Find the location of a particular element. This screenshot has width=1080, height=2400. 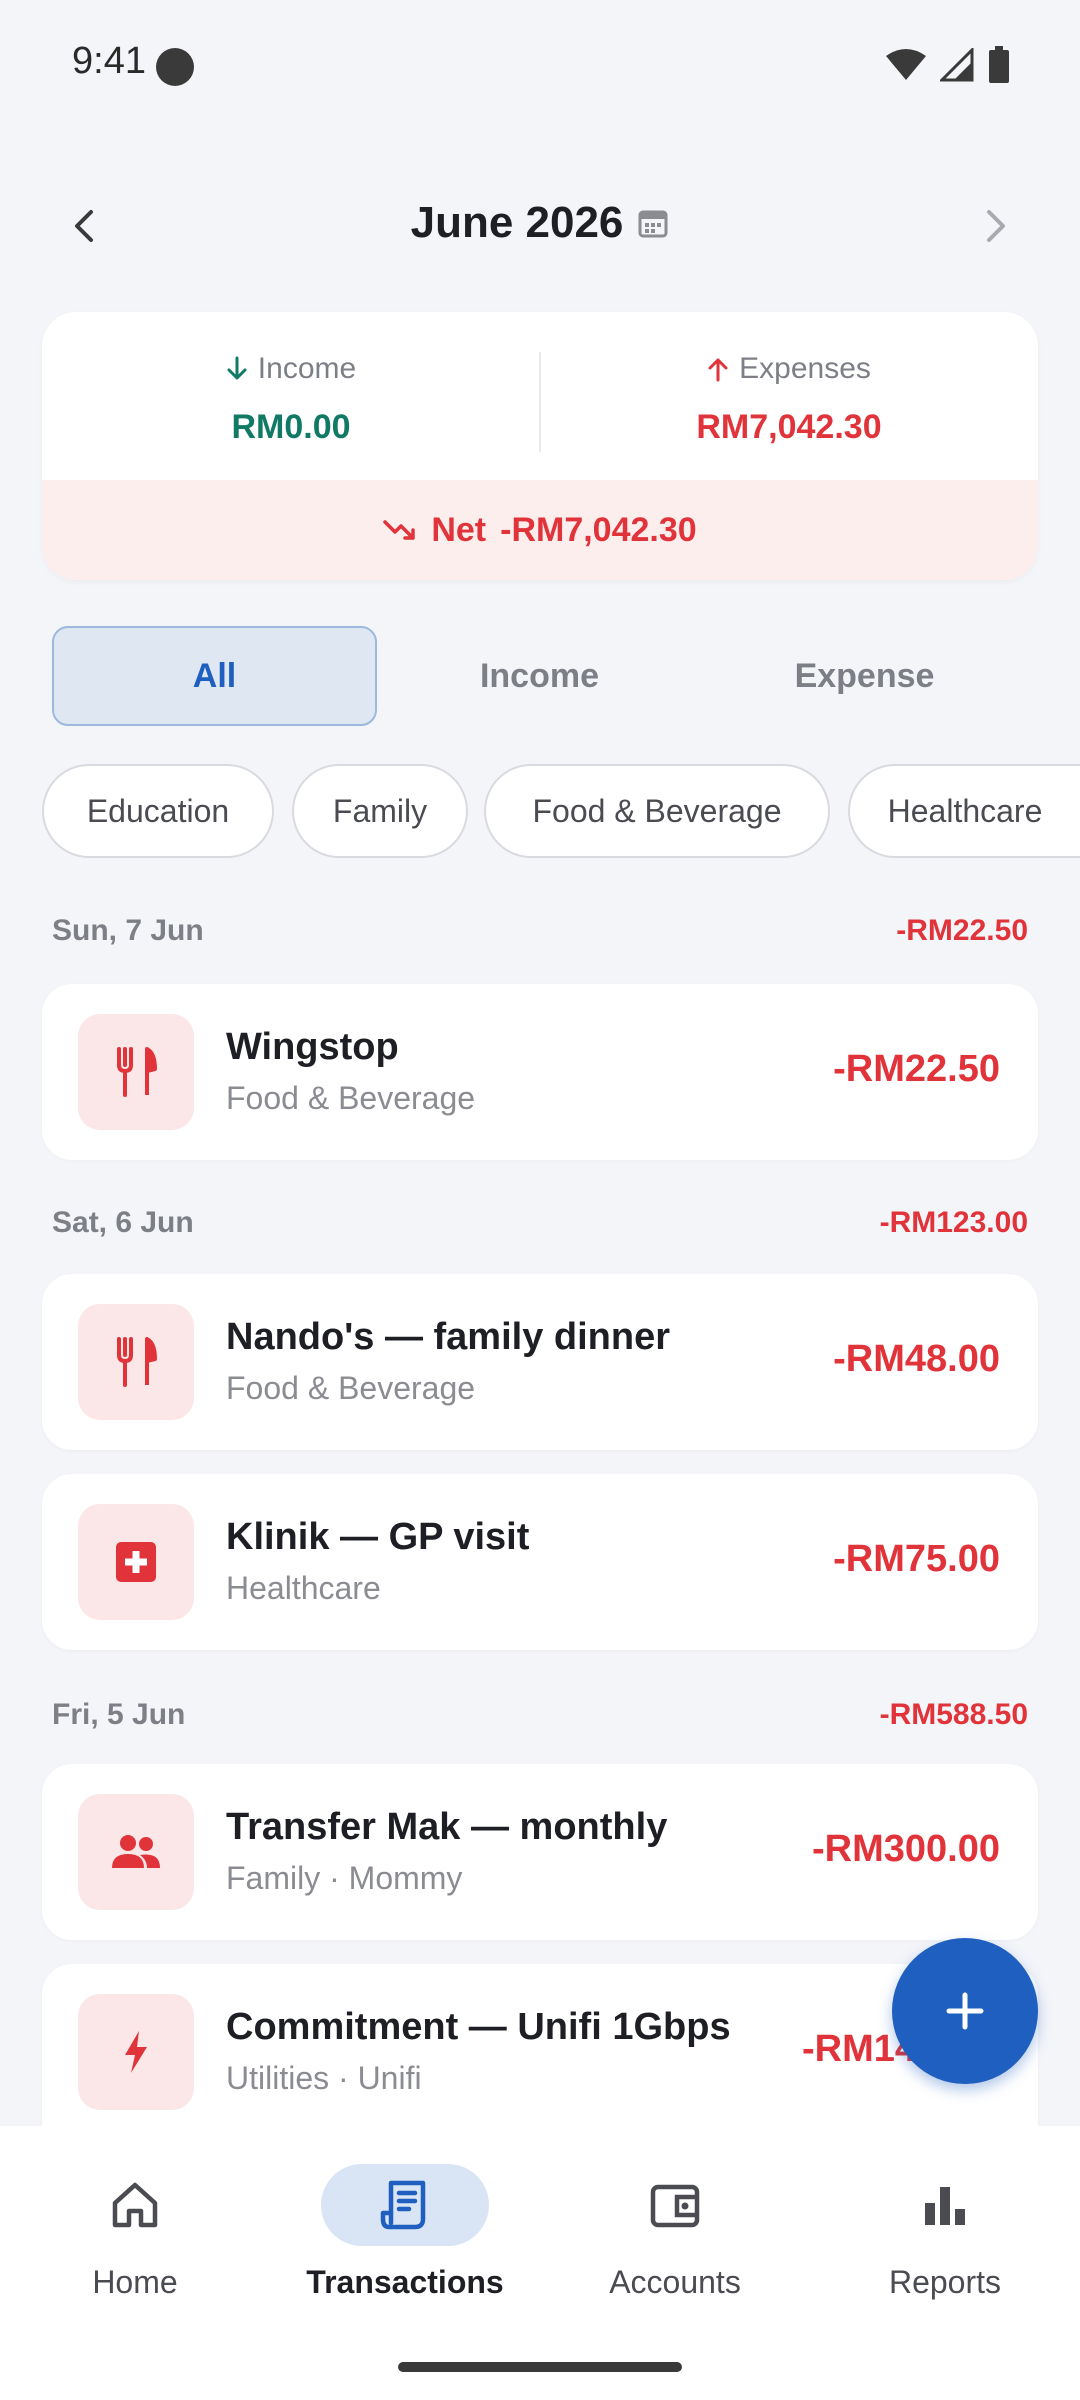

chip-healthcare: Healthcare is located at coordinates (964, 811).